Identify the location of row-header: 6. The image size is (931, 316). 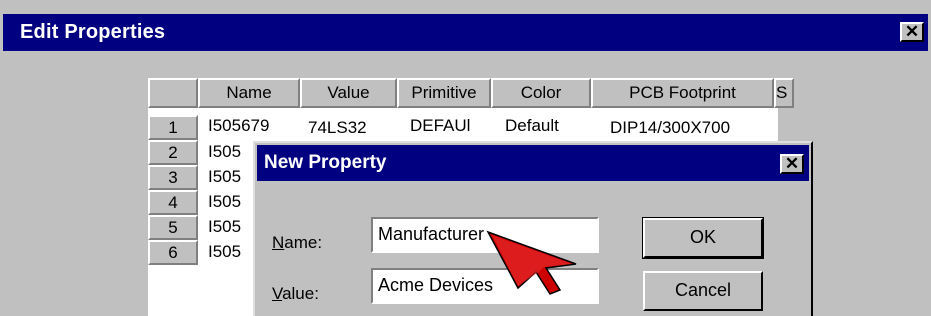
(173, 252).